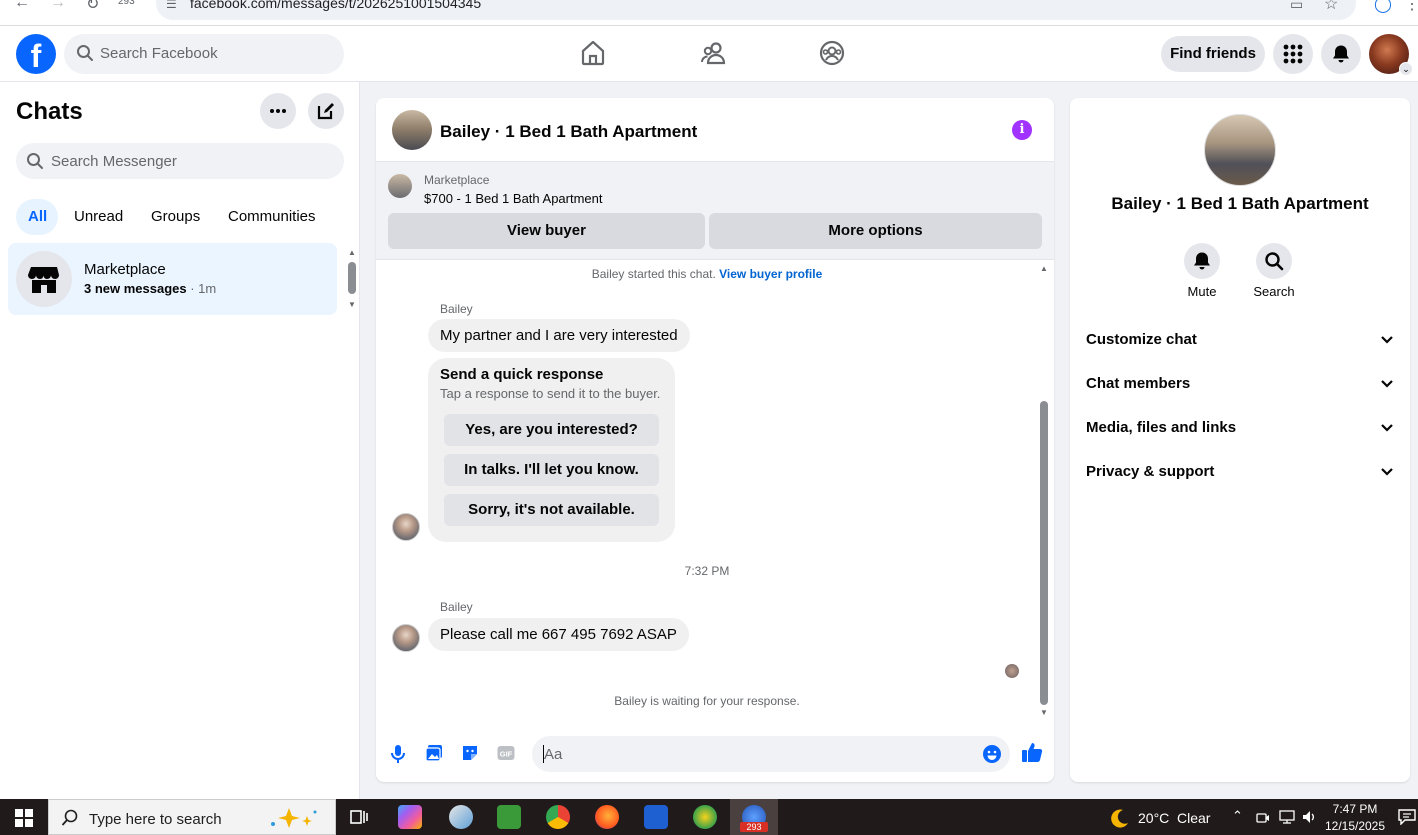 The image size is (1418, 835). Describe the element at coordinates (1012, 671) in the screenshot. I see `seen-receipt-avatar` at that location.